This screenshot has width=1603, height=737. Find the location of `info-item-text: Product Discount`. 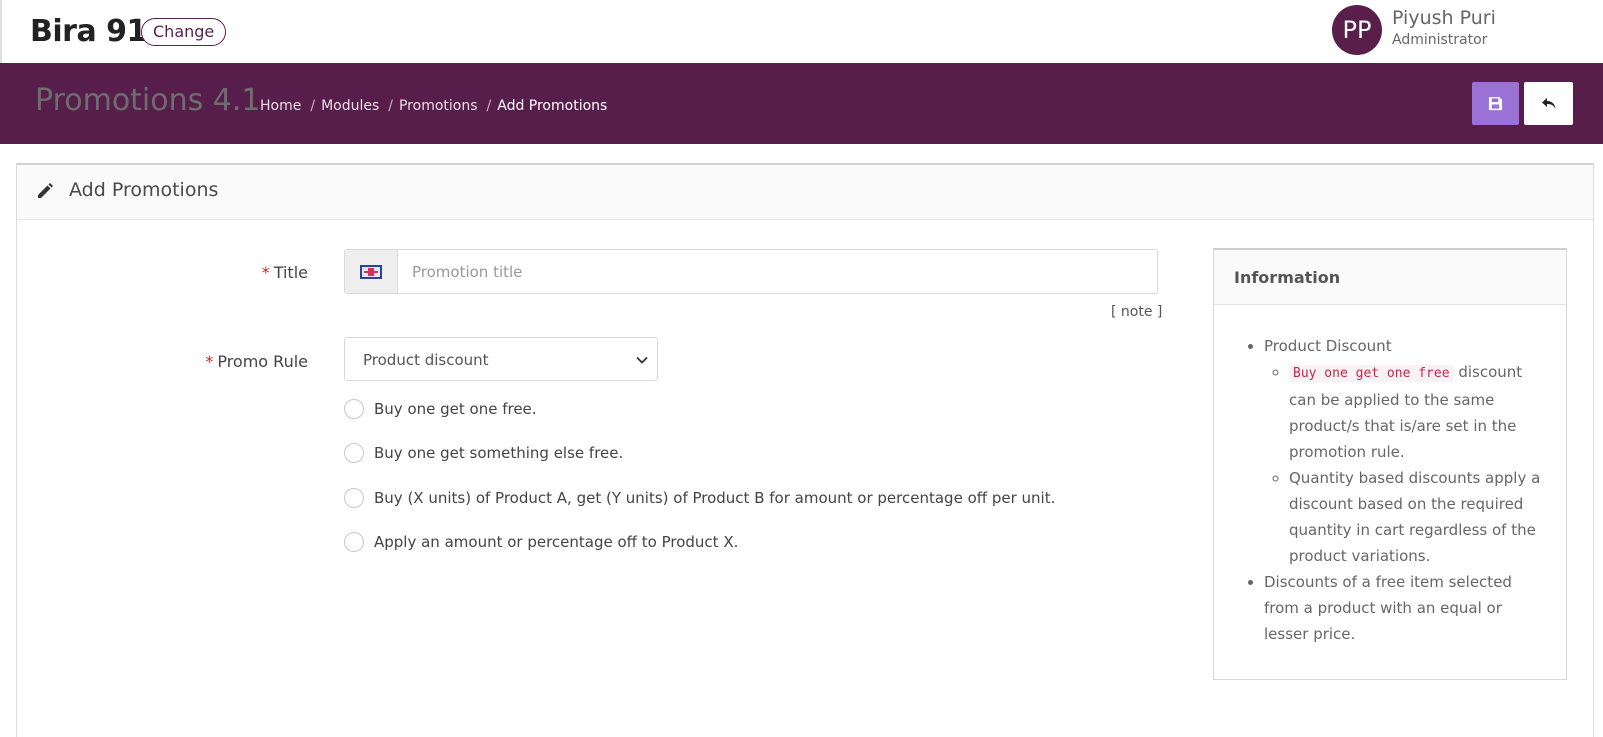

info-item-text: Product Discount is located at coordinates (1328, 346).